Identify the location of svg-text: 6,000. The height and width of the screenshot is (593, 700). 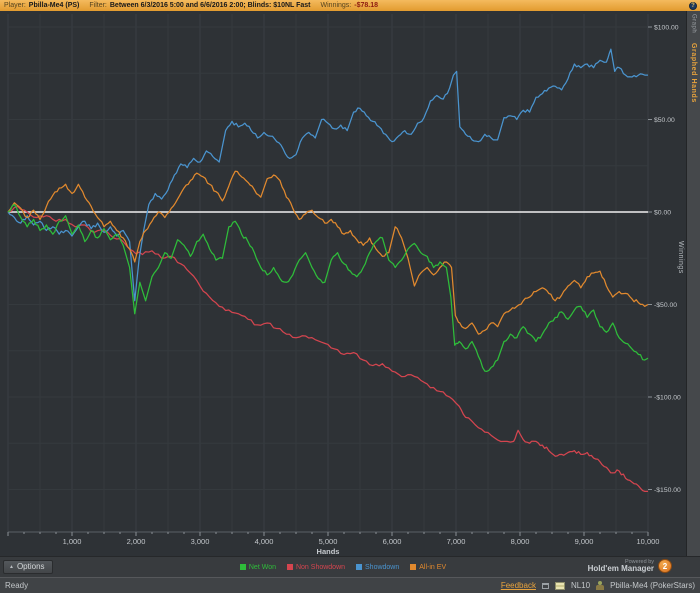
(392, 541).